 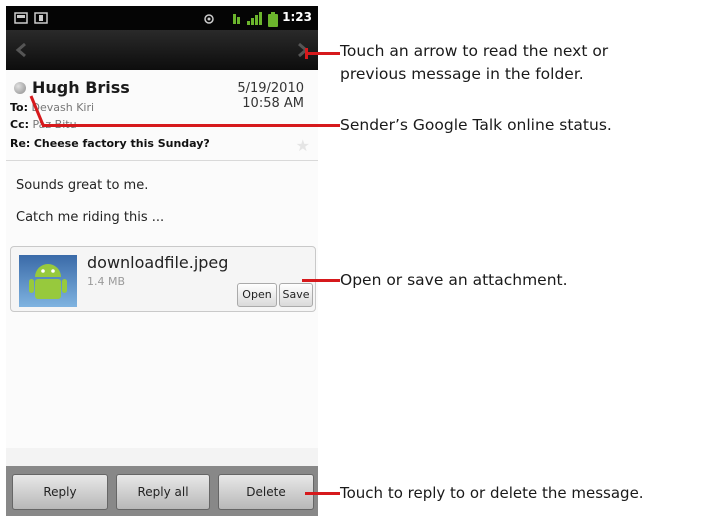 I want to click on cc-label: Cc:, so click(x=19, y=124).